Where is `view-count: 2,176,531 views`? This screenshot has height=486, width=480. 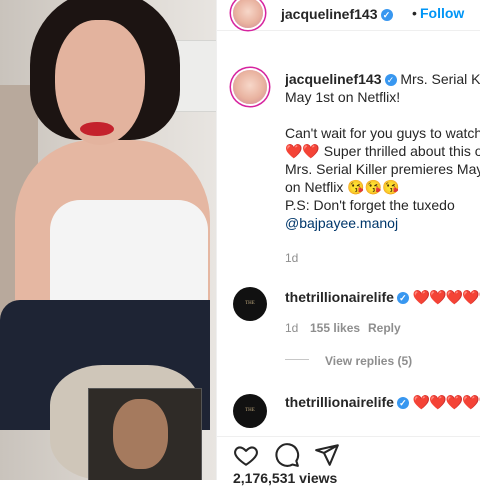 view-count: 2,176,531 views is located at coordinates (285, 478).